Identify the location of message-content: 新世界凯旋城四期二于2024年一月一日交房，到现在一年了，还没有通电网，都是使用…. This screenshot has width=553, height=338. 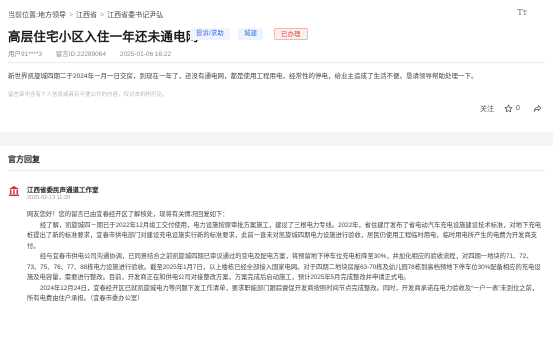
(243, 76).